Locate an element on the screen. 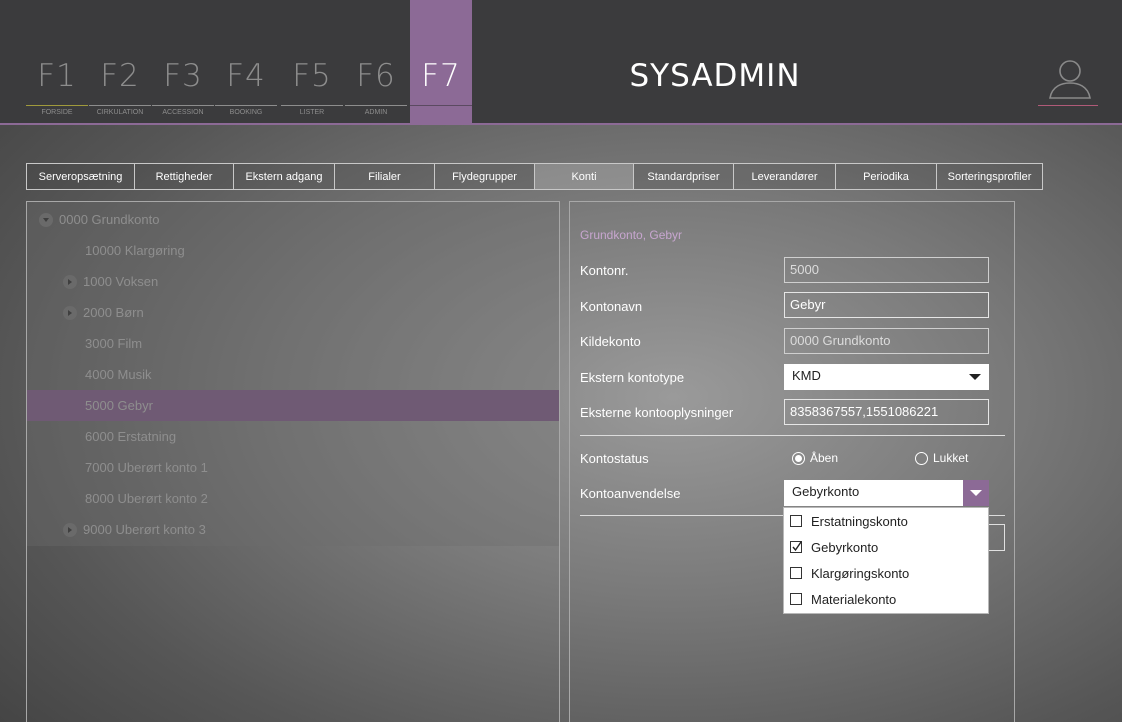 The height and width of the screenshot is (722, 1122). fkey-number: F1 is located at coordinates (57, 76).